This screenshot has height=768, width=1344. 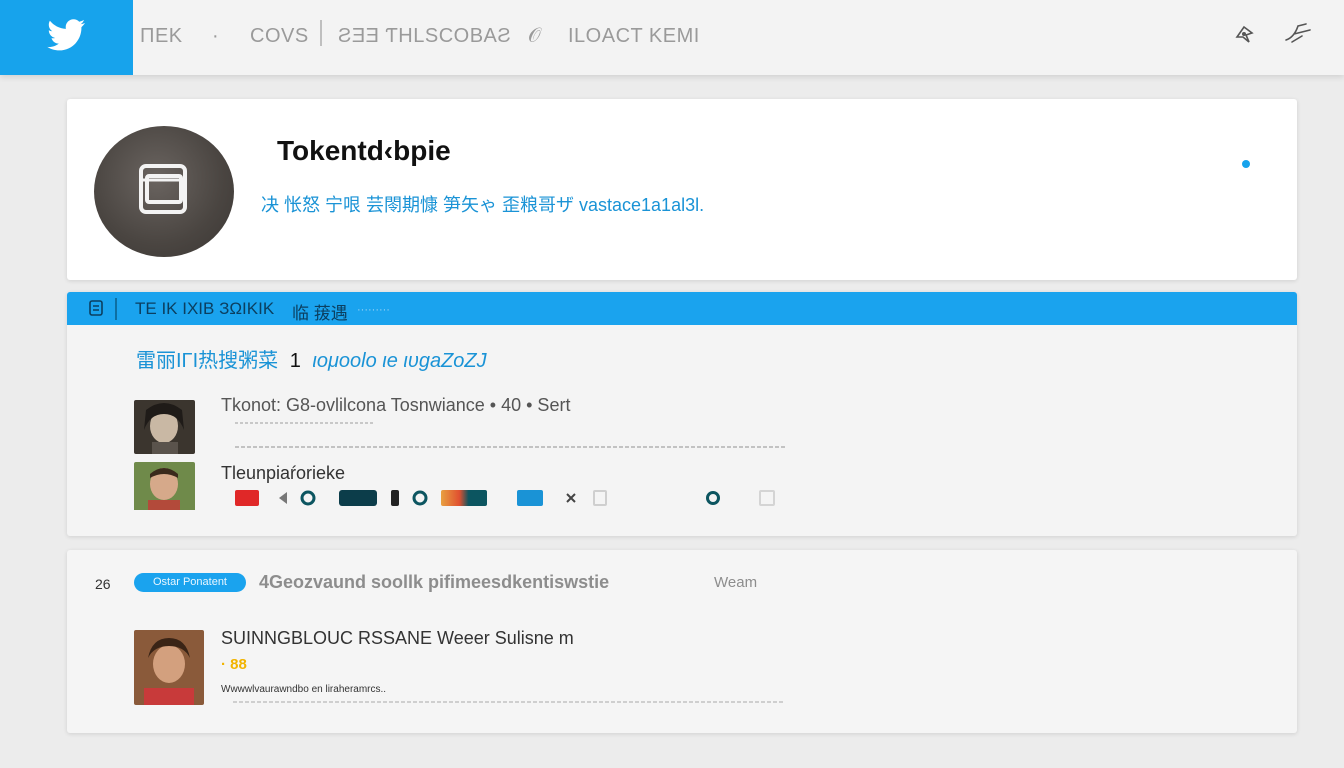 I want to click on post-handle: Wwwwlvaurawndbo en liraheramrcs.., so click(x=303, y=689).